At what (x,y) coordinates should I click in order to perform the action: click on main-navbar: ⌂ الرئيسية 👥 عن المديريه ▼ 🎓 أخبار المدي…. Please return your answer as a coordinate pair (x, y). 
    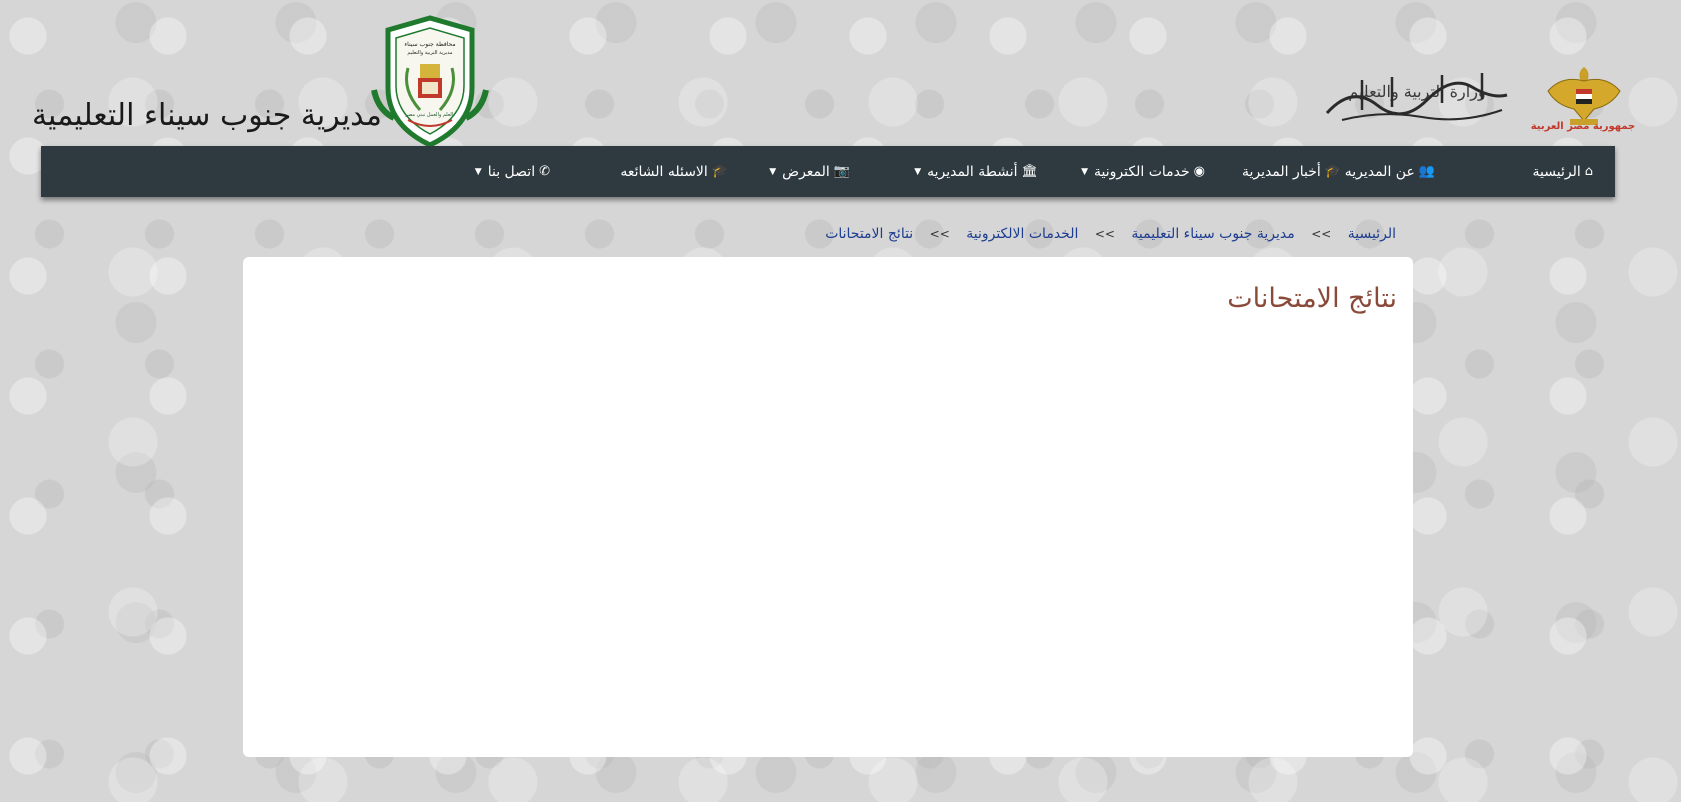
    Looking at the image, I should click on (828, 171).